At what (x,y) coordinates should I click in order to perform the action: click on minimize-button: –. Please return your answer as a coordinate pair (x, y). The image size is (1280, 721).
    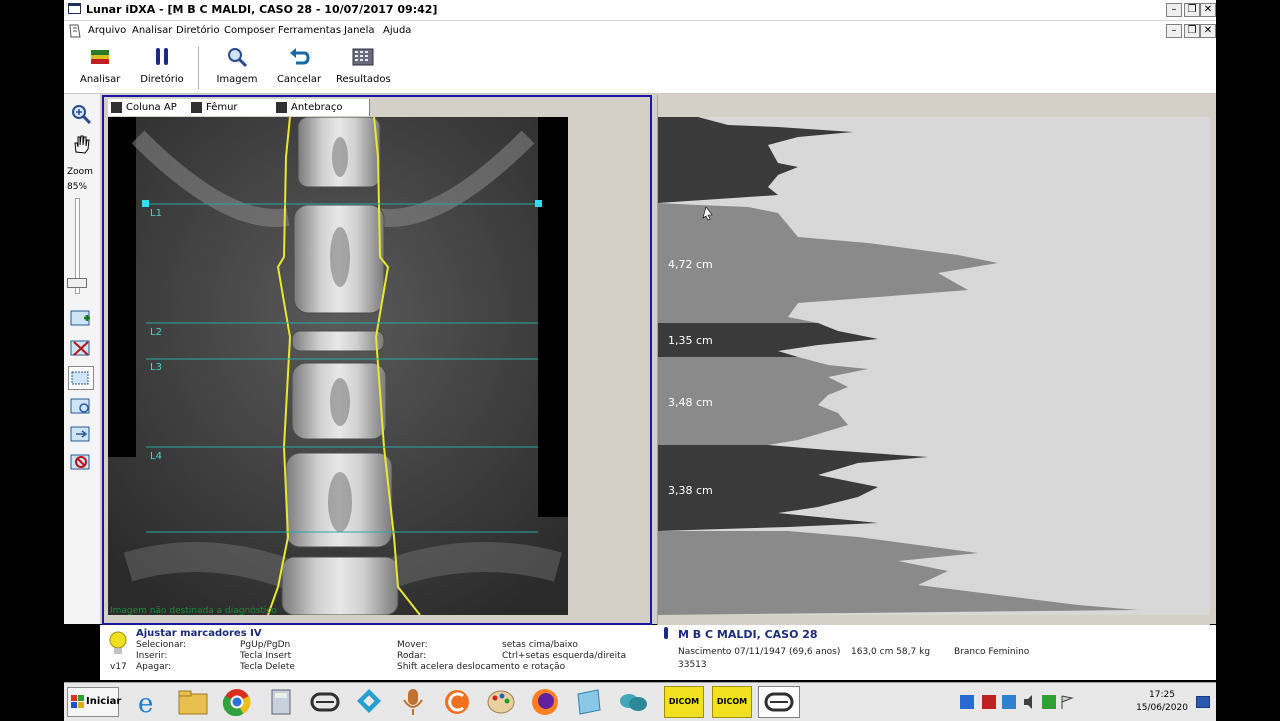
    Looking at the image, I should click on (1174, 10).